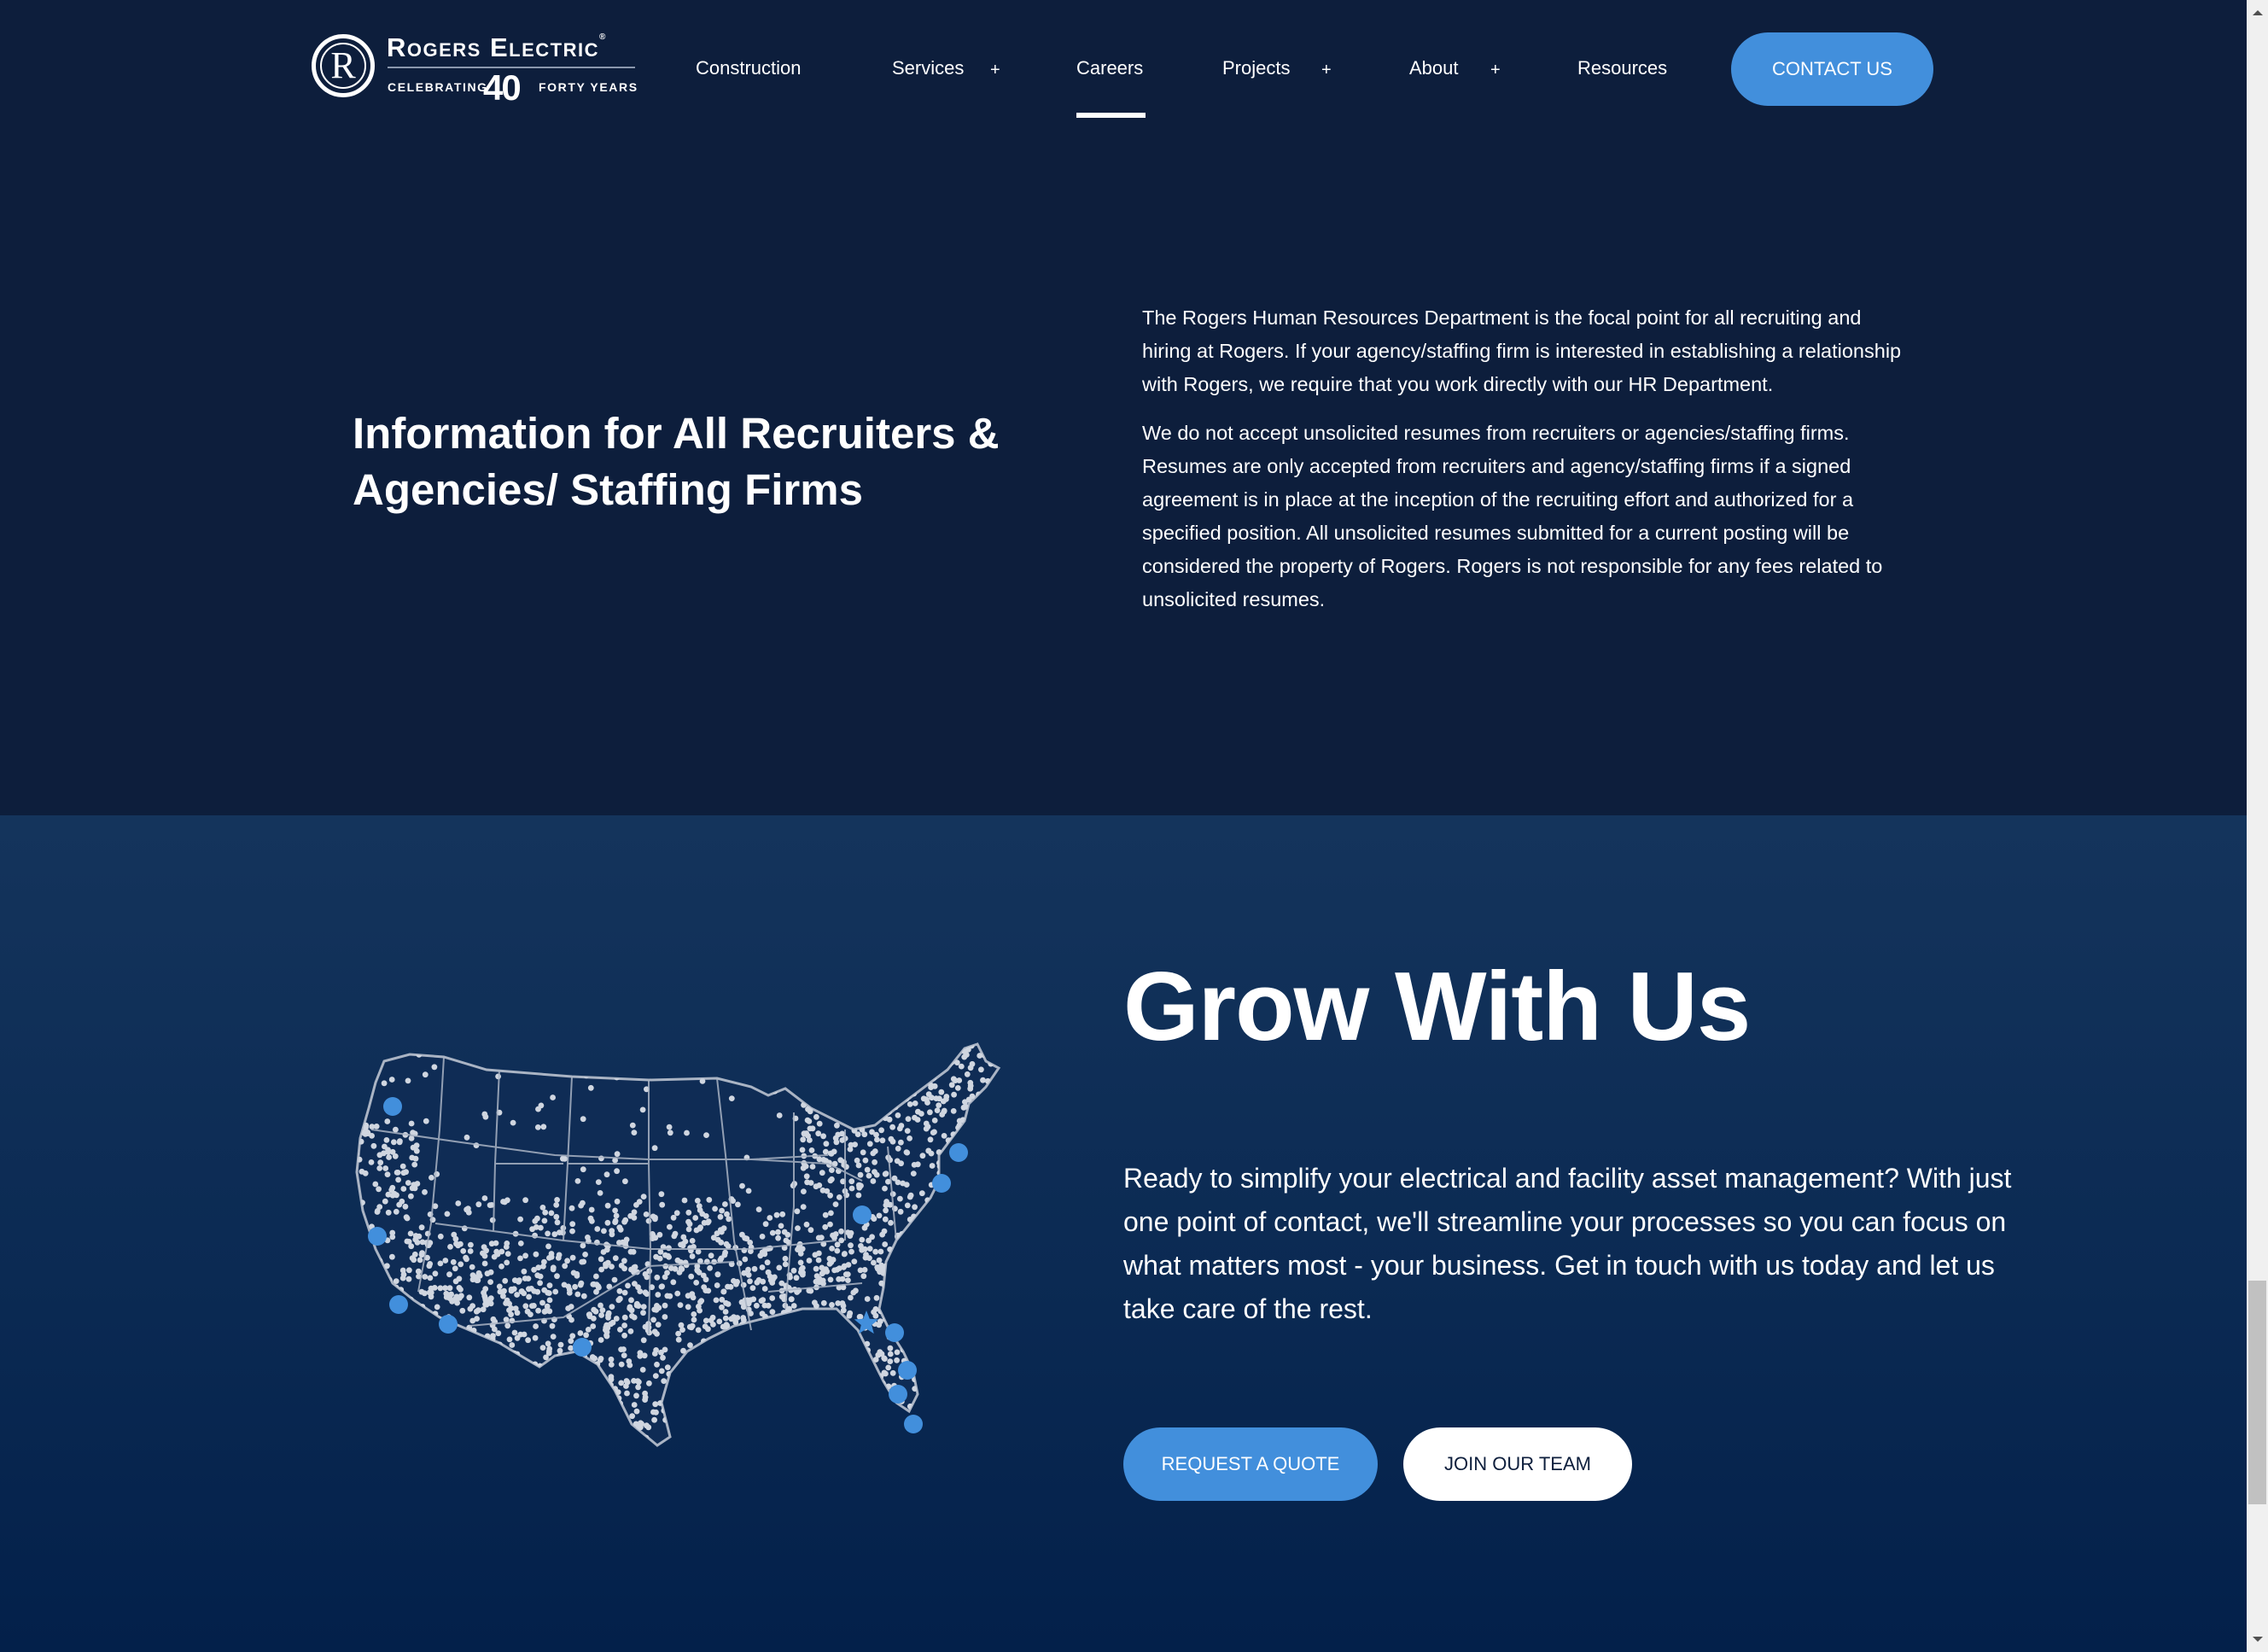 This screenshot has width=2268, height=1652. Describe the element at coordinates (1495, 70) in the screenshot. I see `about-expand-icon: +` at that location.